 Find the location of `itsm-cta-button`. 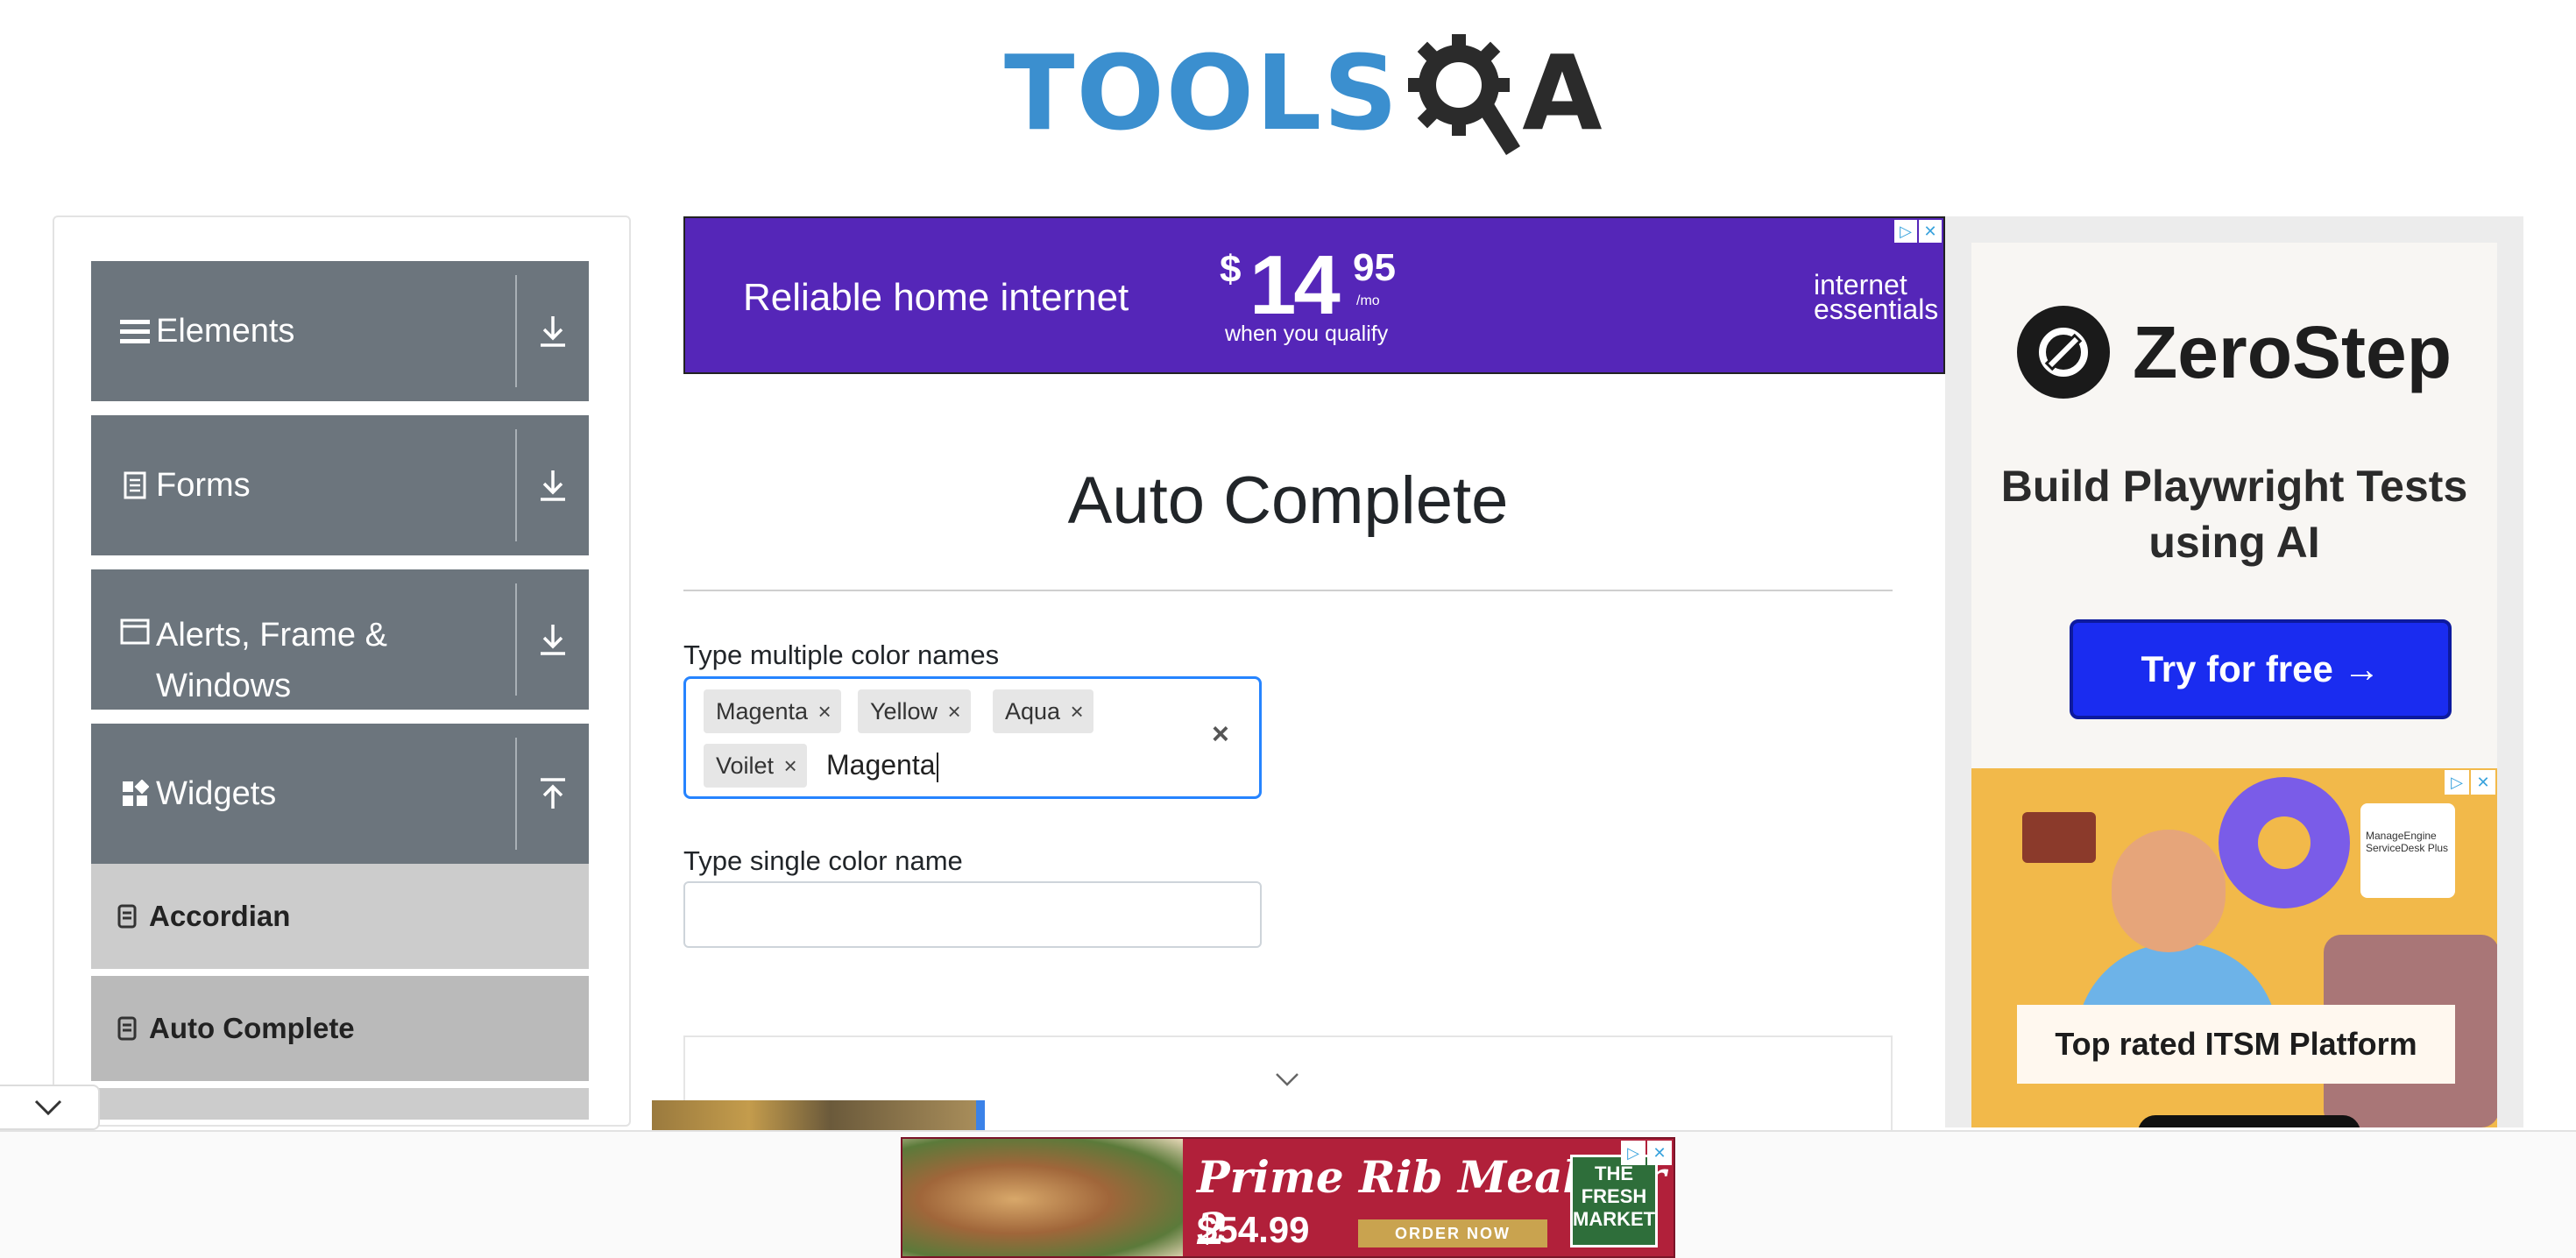

itsm-cta-button is located at coordinates (2249, 1121).